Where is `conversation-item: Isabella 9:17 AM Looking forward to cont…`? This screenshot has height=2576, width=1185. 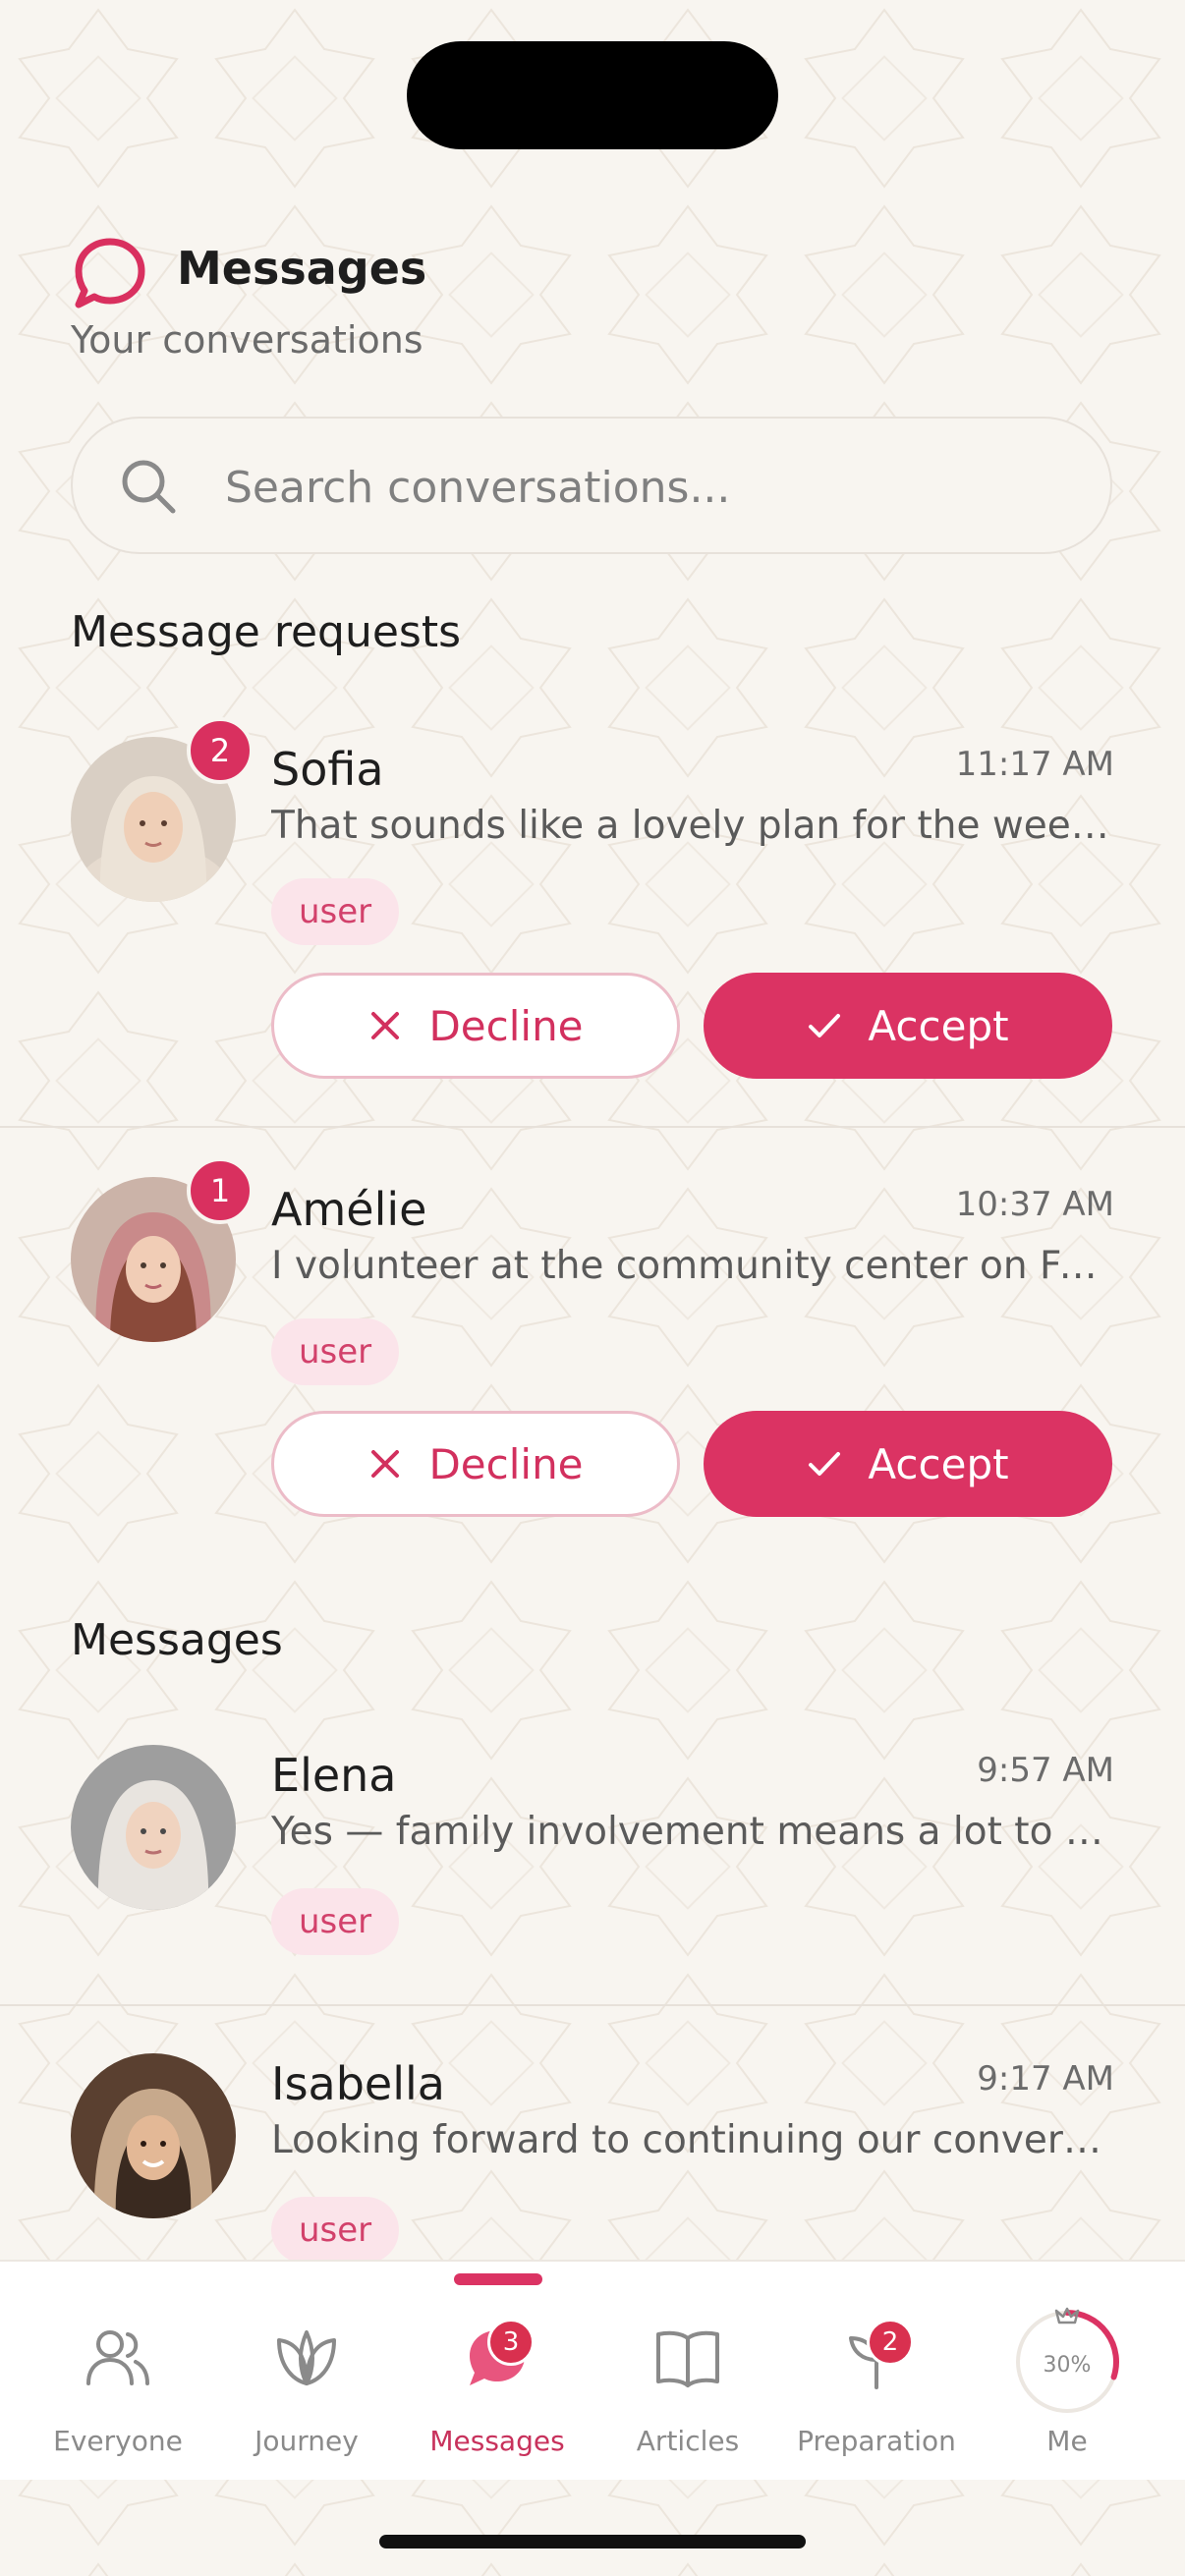 conversation-item: Isabella 9:17 AM Looking forward to cont… is located at coordinates (592, 2166).